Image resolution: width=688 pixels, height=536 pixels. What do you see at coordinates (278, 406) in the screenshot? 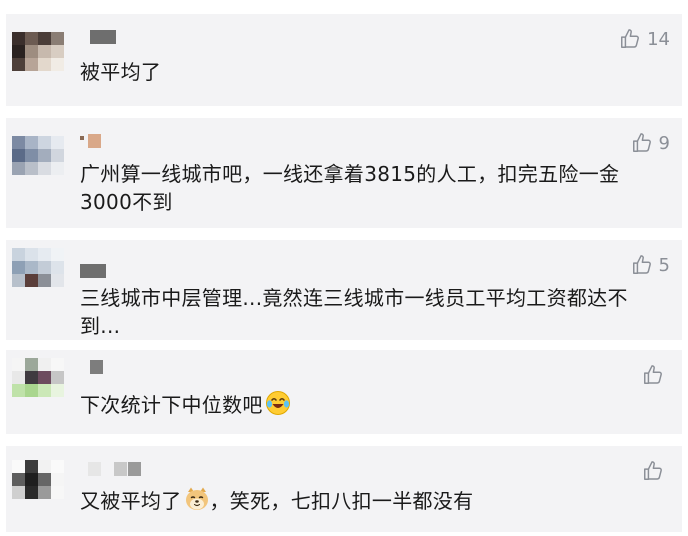
I see `laughing-crying-emoji` at bounding box center [278, 406].